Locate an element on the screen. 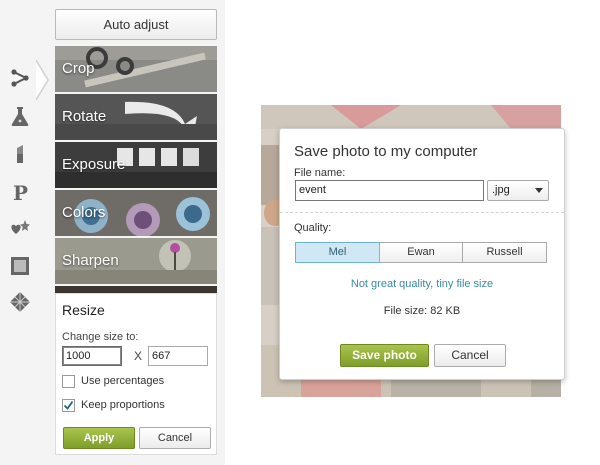 The width and height of the screenshot is (600, 465). resize-cancel-button: Cancel is located at coordinates (175, 438).